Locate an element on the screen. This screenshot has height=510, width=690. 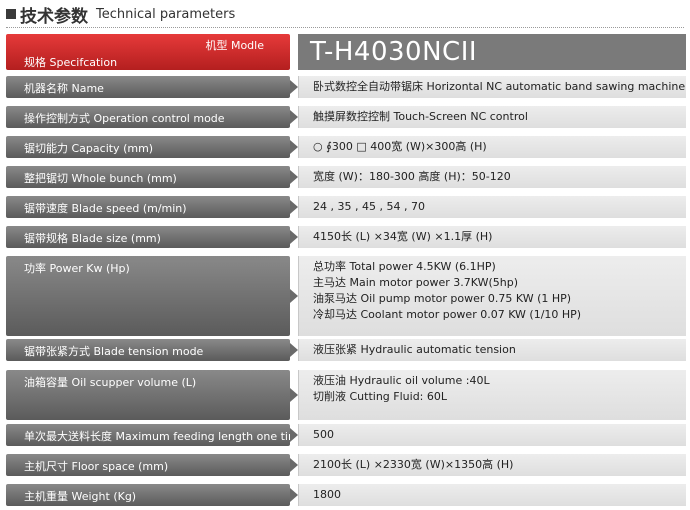
row-label-cell: 操作控制方式 Operation control mode is located at coordinates (152, 117).